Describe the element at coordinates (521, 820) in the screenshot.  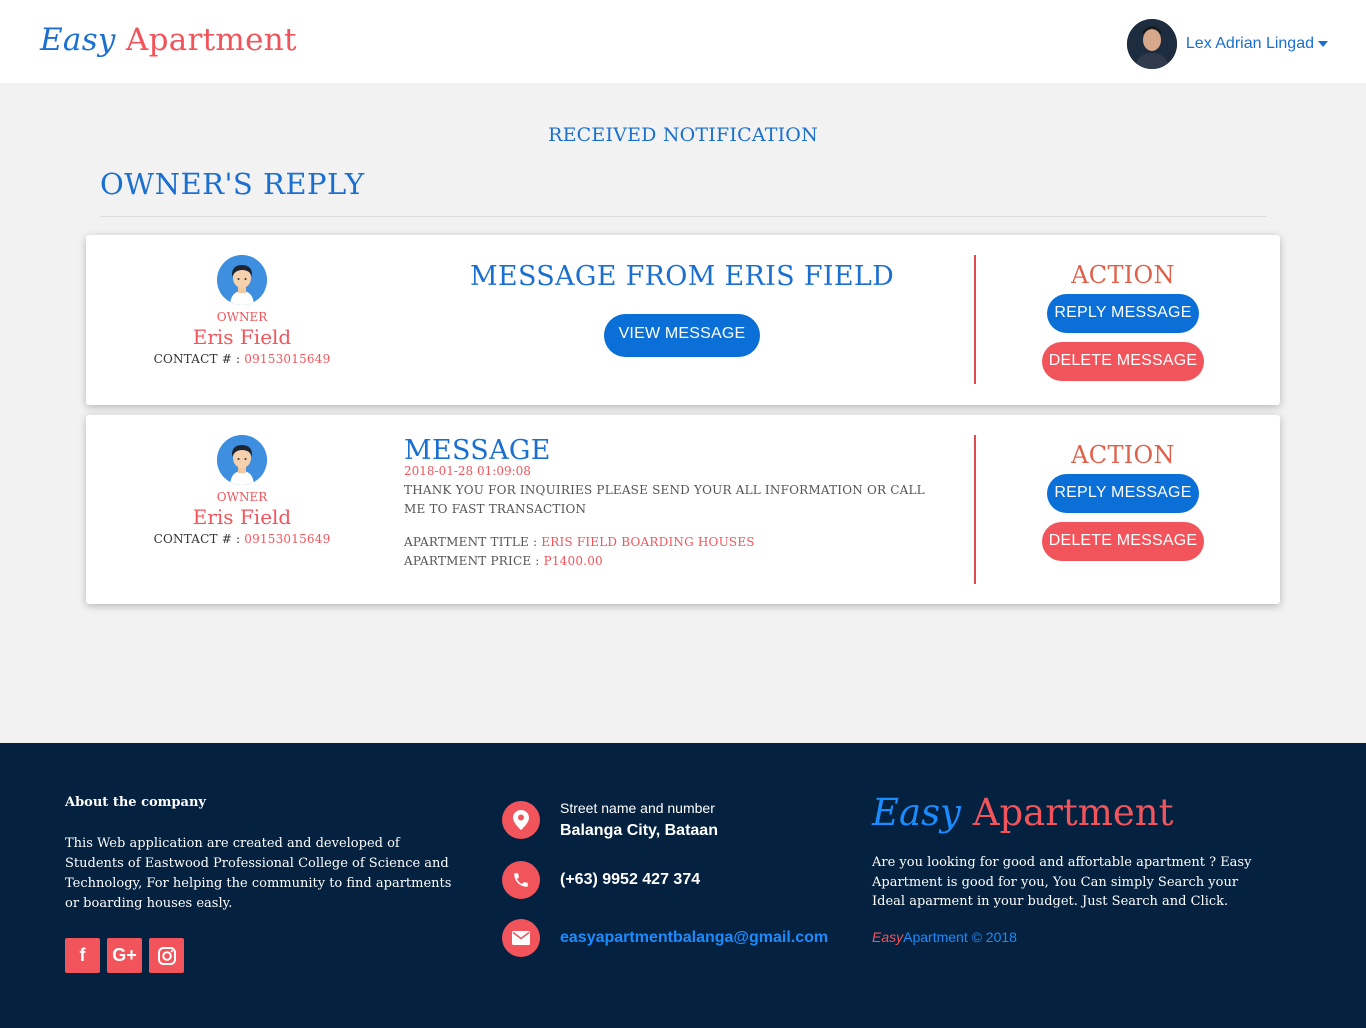
I see `map-marker-icon` at that location.